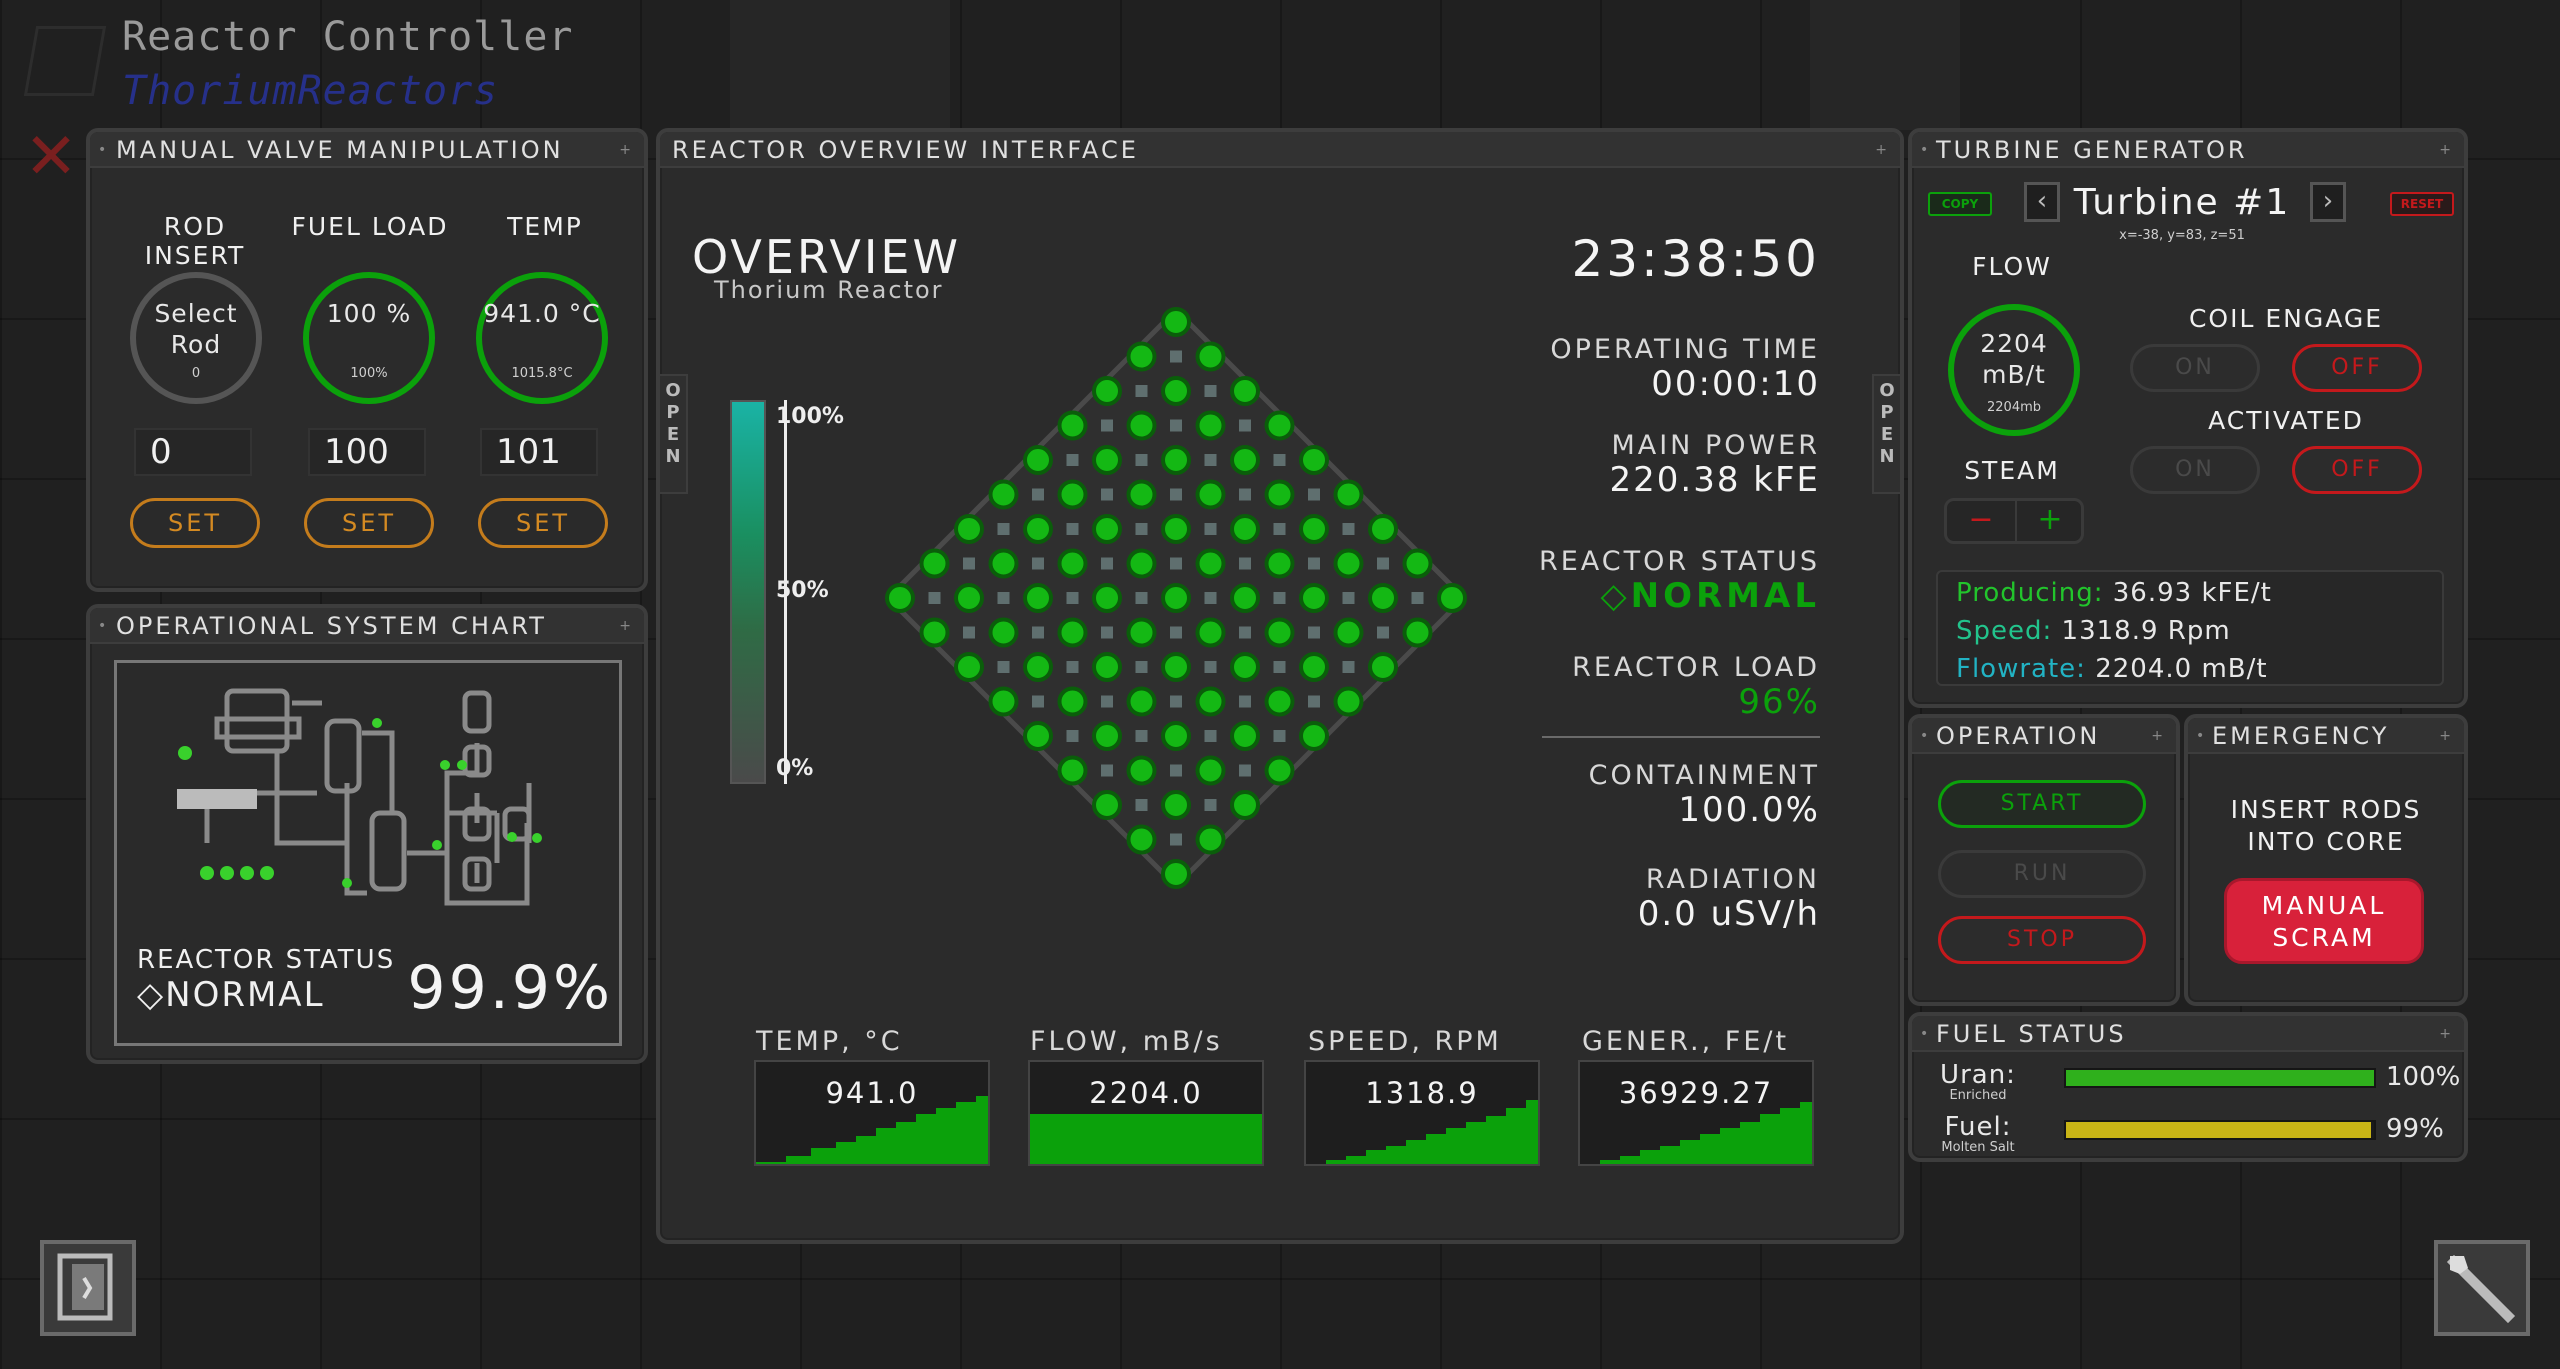  What do you see at coordinates (2482, 1288) in the screenshot?
I see `wrench-icon` at bounding box center [2482, 1288].